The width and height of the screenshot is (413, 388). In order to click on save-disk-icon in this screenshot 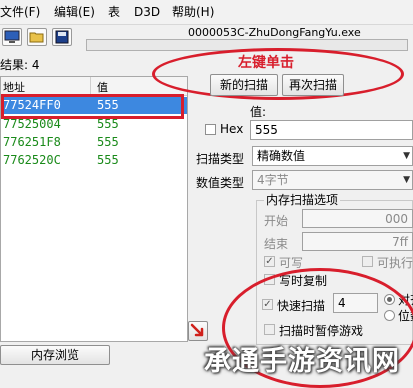, I will do `click(62, 37)`.